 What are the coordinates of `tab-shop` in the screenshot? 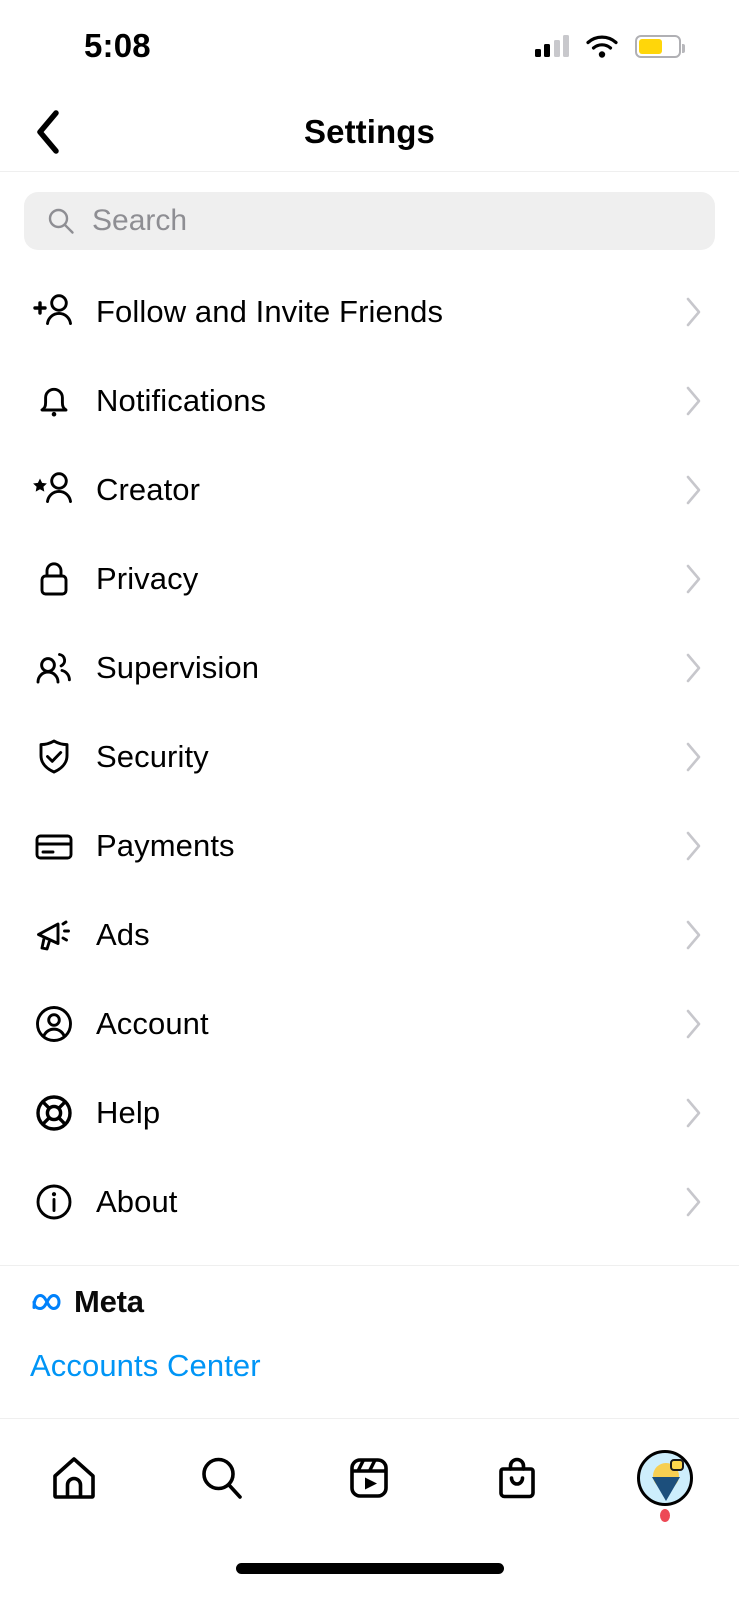 It's located at (517, 1478).